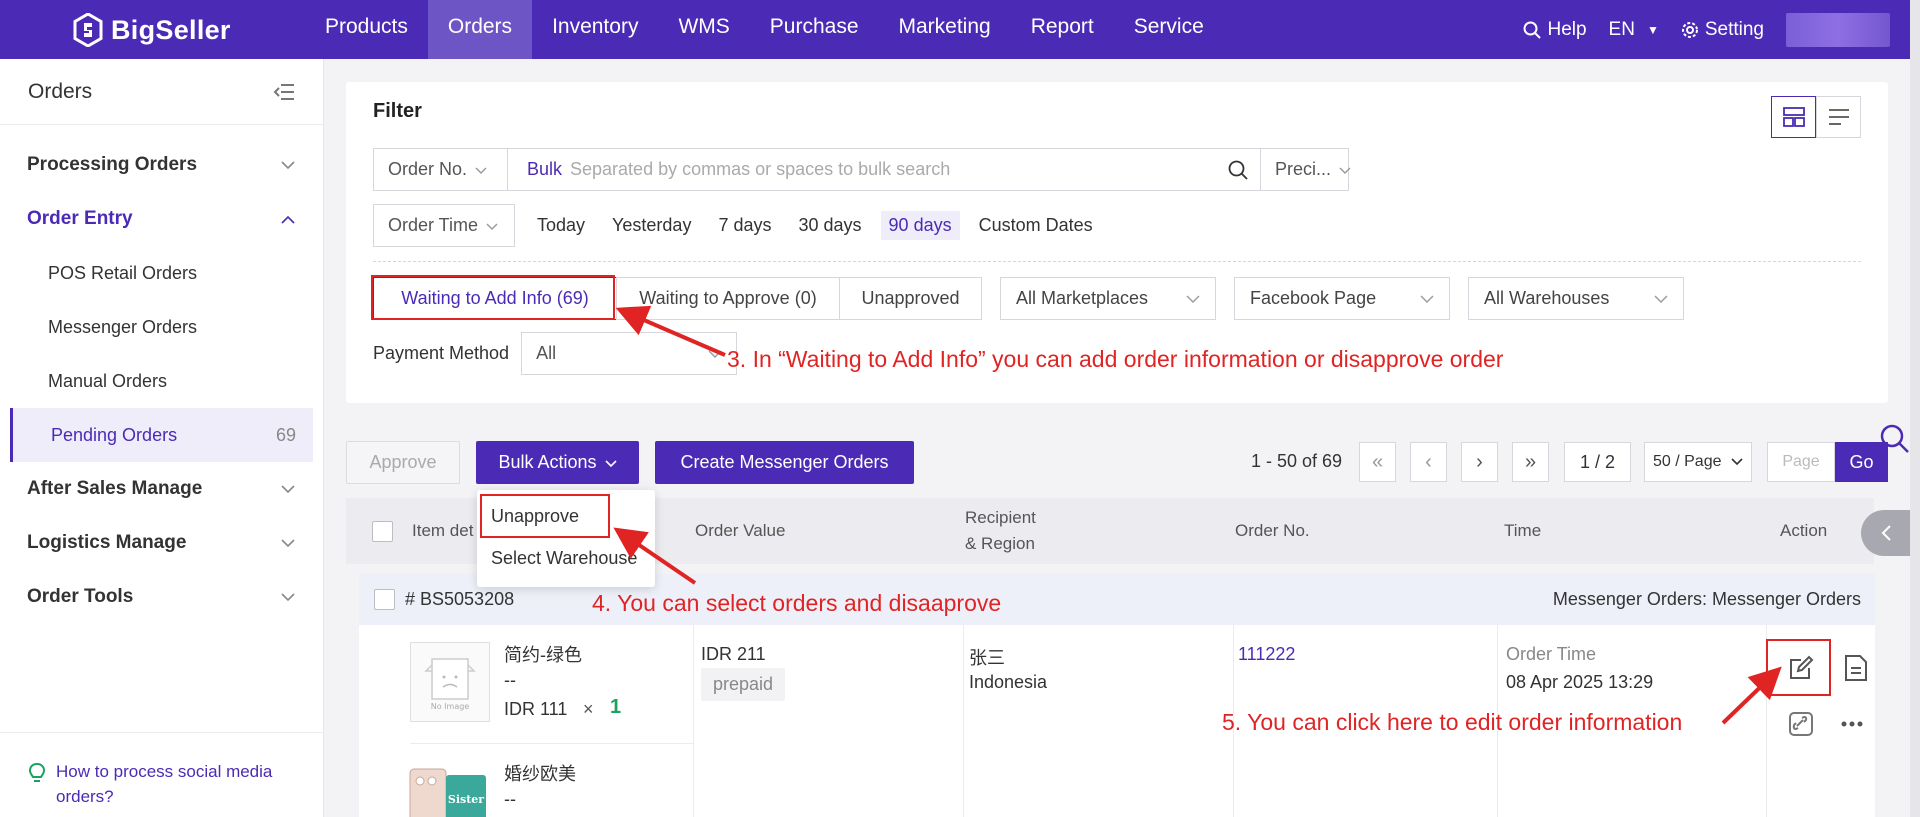 This screenshot has width=1920, height=817. I want to click on help-article-link: How to process social media orders?, so click(162, 774).